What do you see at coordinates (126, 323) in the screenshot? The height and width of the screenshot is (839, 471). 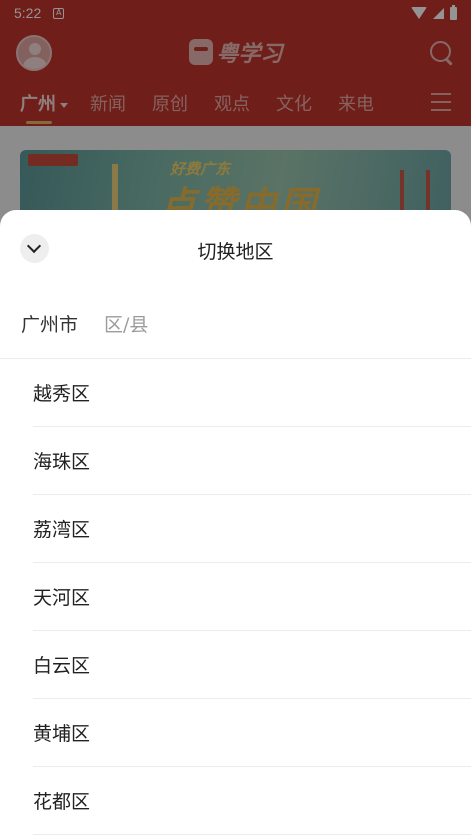 I see `tab-district: 区/县` at bounding box center [126, 323].